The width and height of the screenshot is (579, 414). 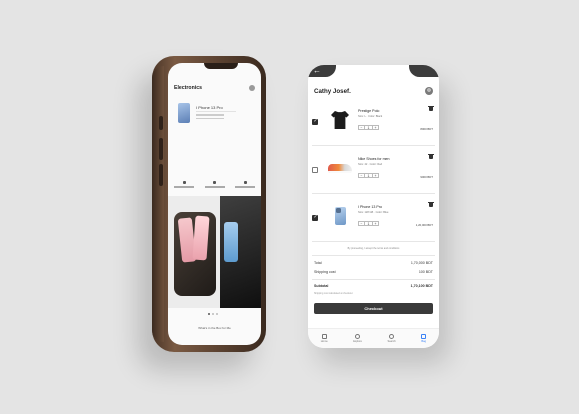 I want to click on hero-image, so click(x=214, y=252).